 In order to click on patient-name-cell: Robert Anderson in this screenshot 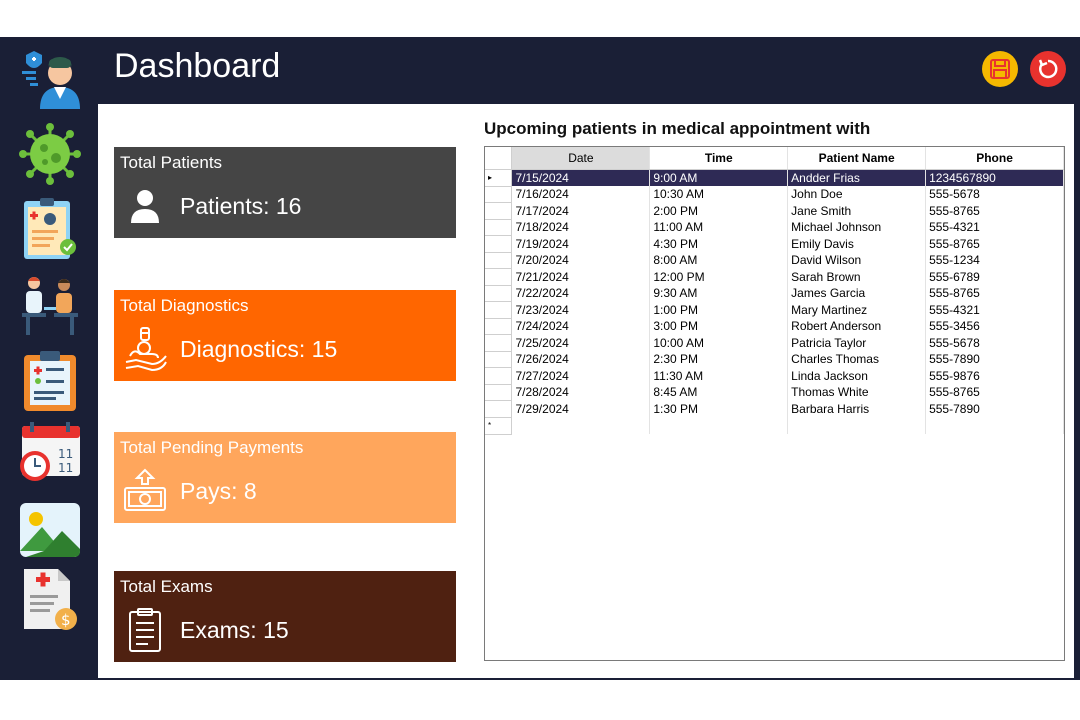, I will do `click(857, 326)`.